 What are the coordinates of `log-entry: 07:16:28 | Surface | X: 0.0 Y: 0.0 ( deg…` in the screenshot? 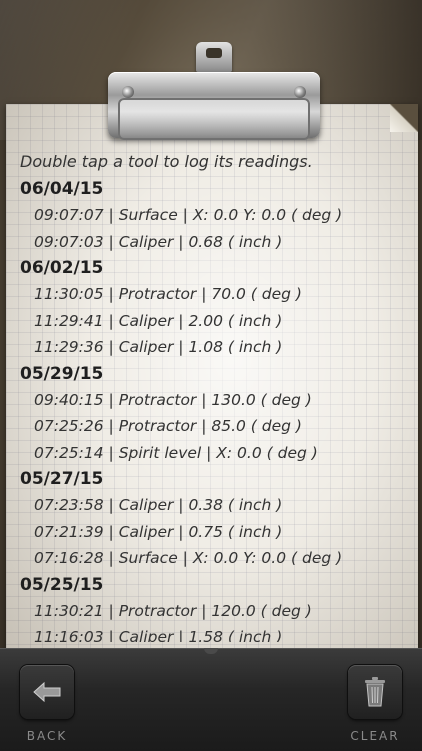 It's located at (188, 558).